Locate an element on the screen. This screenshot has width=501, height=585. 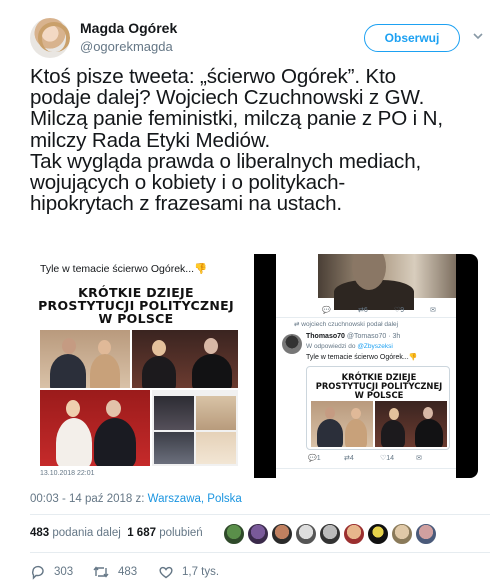
retweet-icon: ⇄4 is located at coordinates (349, 458).